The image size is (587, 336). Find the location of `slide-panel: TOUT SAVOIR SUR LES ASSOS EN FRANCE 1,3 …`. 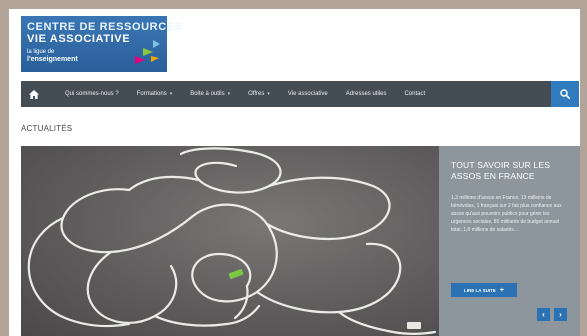

slide-panel: TOUT SAVOIR SUR LES ASSOS EN FRANCE 1,3 … is located at coordinates (509, 241).